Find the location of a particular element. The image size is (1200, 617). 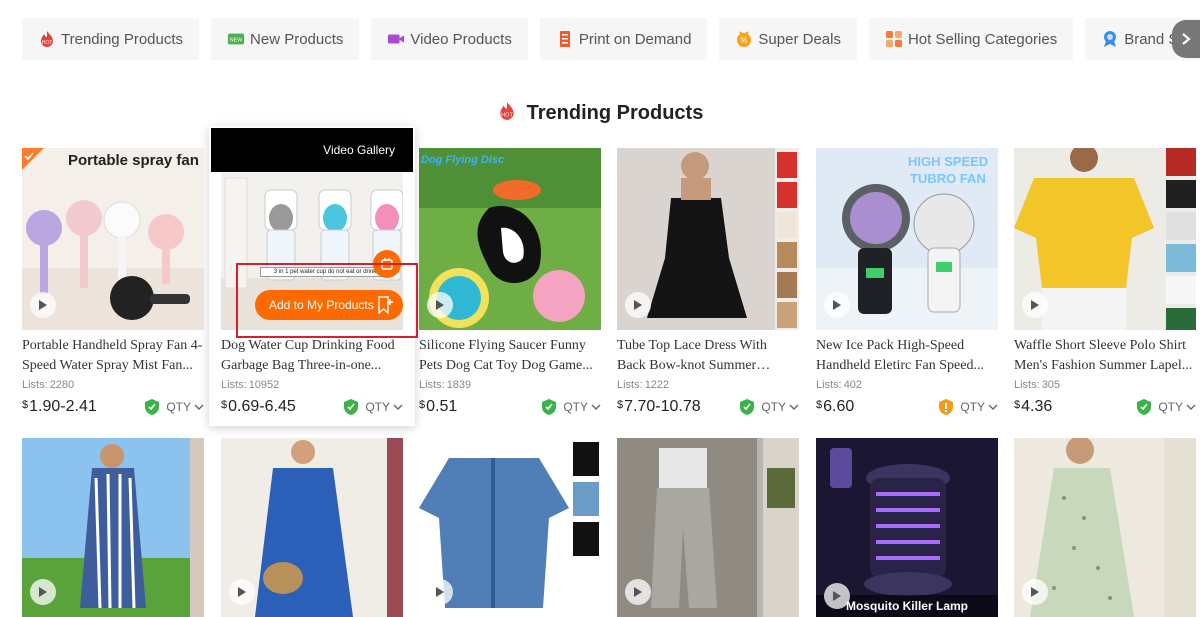

price-value: 4.36 is located at coordinates (1037, 406).